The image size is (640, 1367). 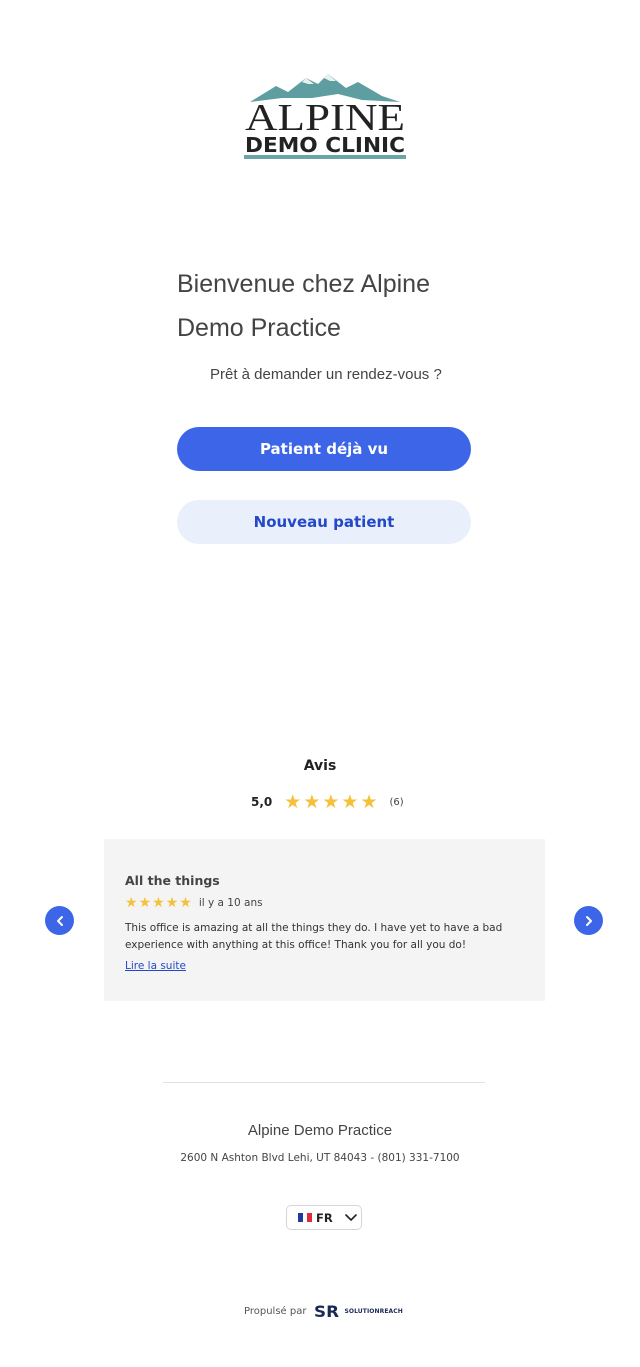 What do you see at coordinates (325, 117) in the screenshot?
I see `clinic-logo: ALPINE DEMO CLINIC` at bounding box center [325, 117].